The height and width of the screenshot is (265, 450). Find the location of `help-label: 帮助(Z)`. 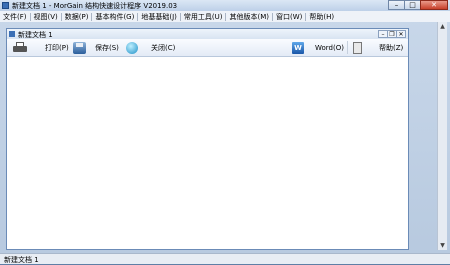

help-label: 帮助(Z) is located at coordinates (391, 47).